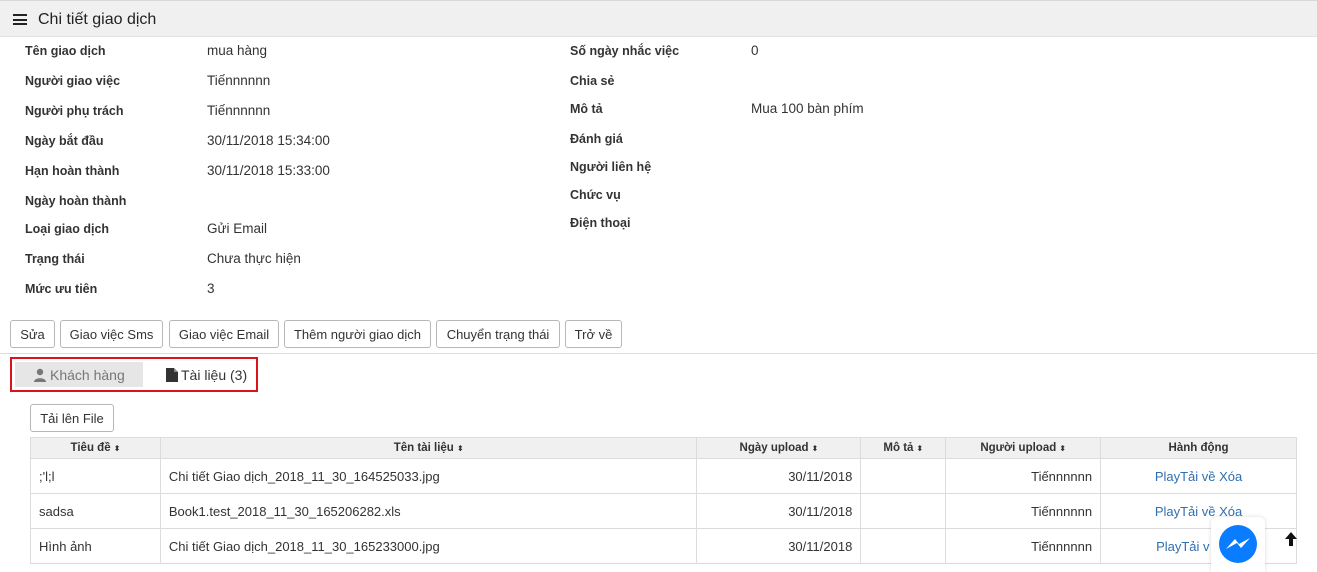 The height and width of the screenshot is (572, 1317). What do you see at coordinates (214, 374) in the screenshot?
I see `tab-documents-label: Tài liệu (3)` at bounding box center [214, 374].